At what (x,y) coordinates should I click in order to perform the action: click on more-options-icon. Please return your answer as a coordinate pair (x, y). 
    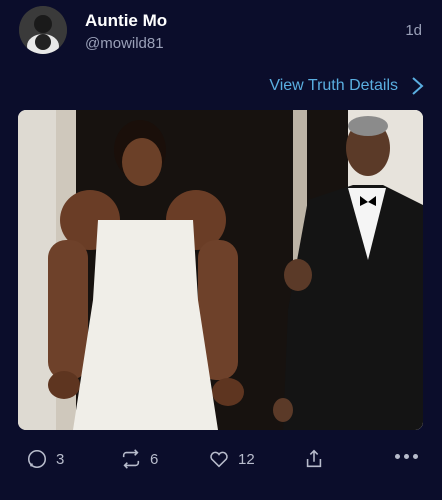
    Looking at the image, I should click on (406, 456).